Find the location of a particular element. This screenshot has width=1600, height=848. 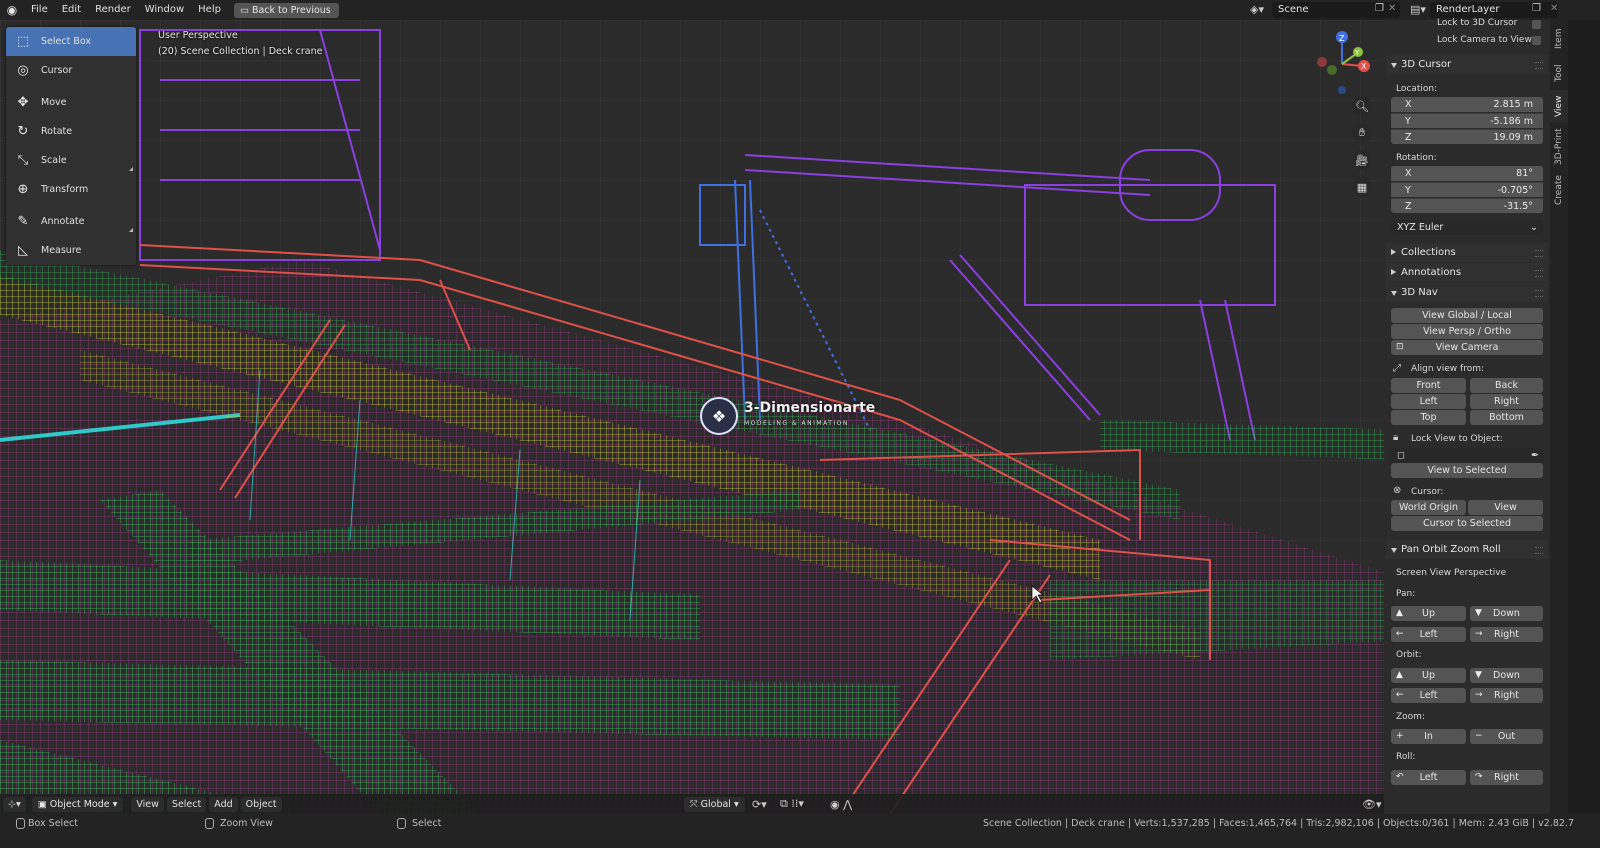

tool-rotate: ↻ Rotate is located at coordinates (71, 131).